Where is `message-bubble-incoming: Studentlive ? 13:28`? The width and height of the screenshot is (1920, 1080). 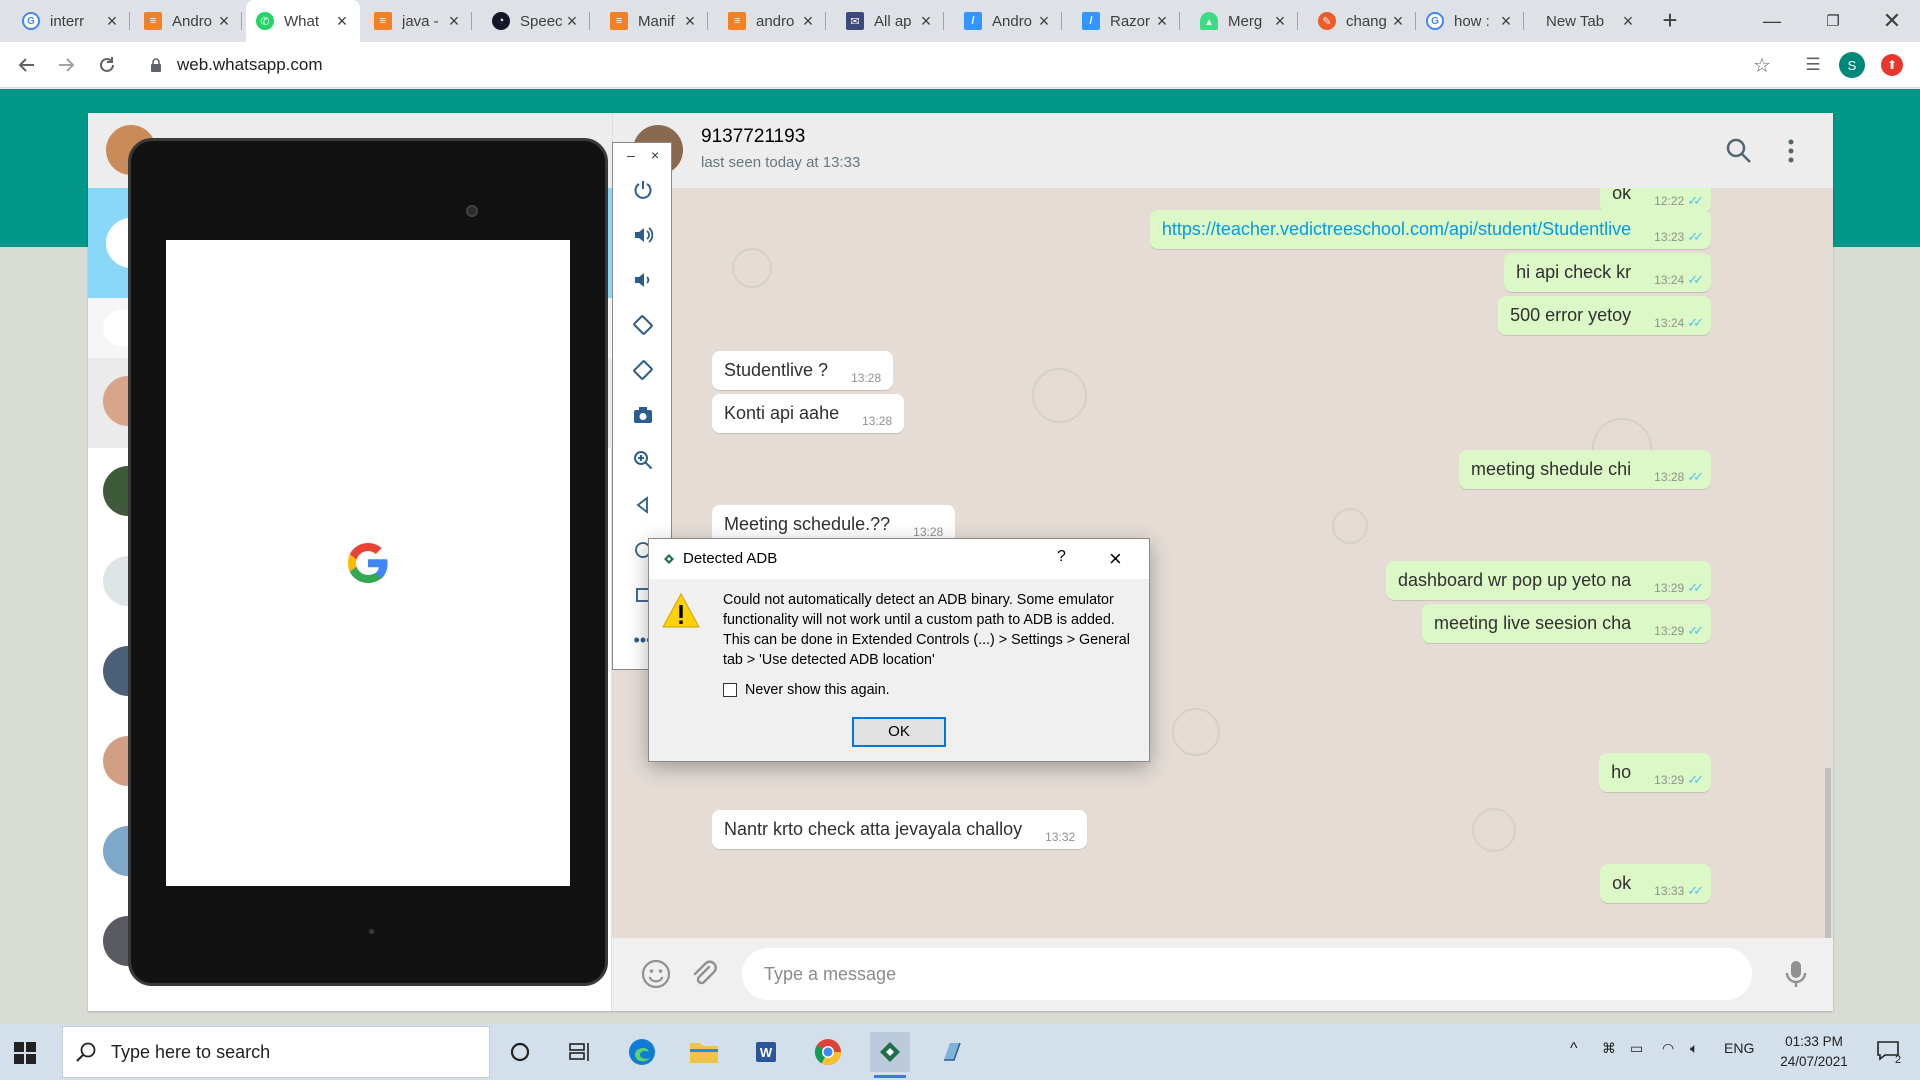
message-bubble-incoming: Studentlive ? 13:28 is located at coordinates (803, 370).